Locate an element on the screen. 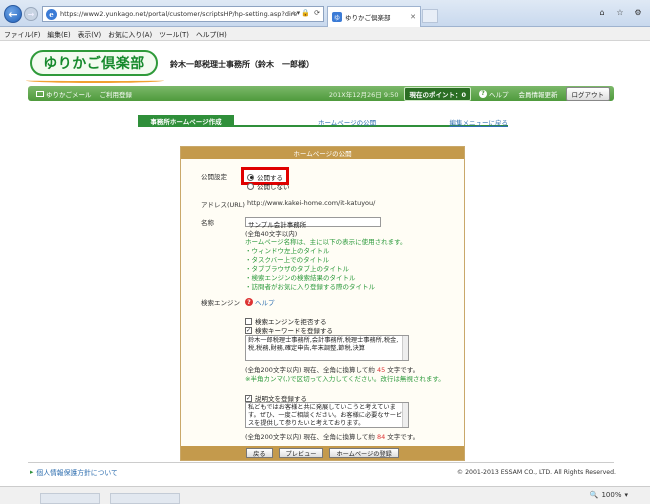  menu-file: ファイル(F) is located at coordinates (22, 34).